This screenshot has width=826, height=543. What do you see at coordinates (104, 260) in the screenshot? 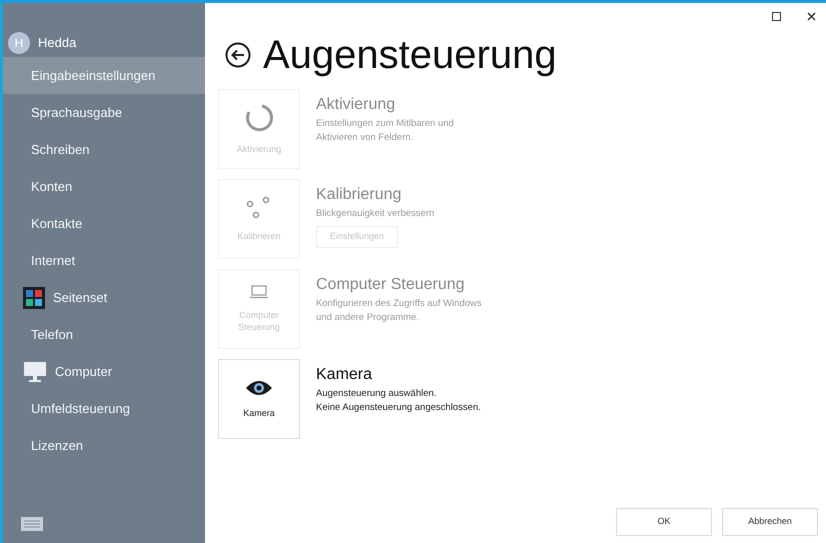
I see `sidebar-item: Internet` at bounding box center [104, 260].